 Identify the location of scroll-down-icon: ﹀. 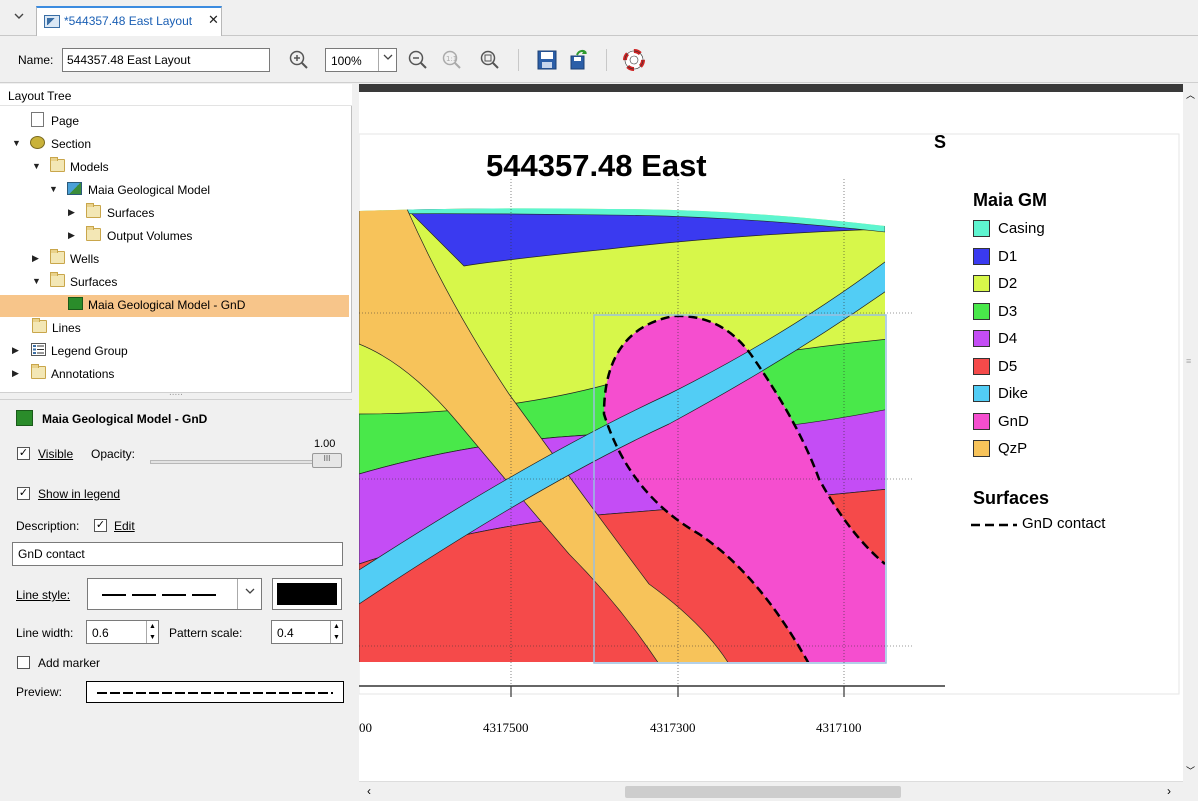
(1190, 770).